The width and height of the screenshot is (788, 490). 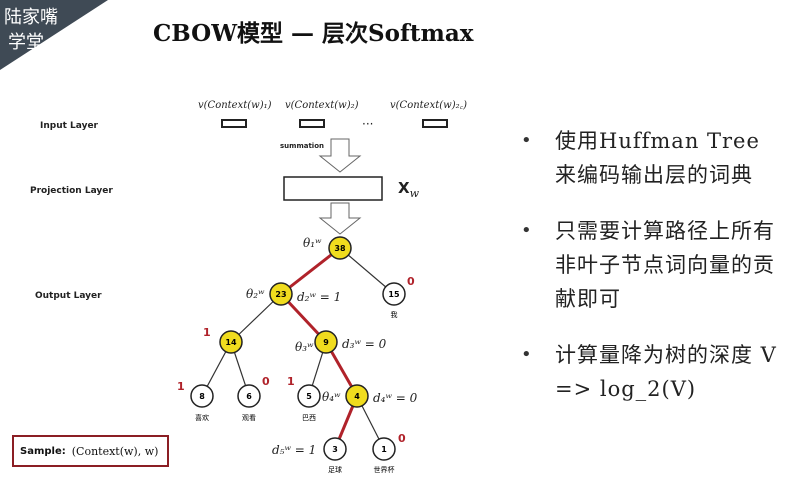 I want to click on projection-vector-label: Xw, so click(x=409, y=189).